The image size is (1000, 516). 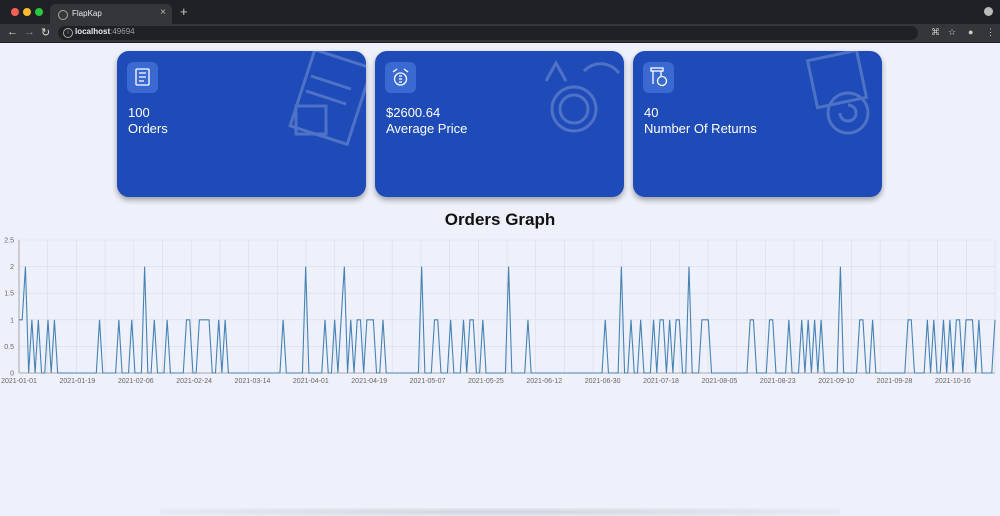 I want to click on price-money-icon, so click(x=400, y=77).